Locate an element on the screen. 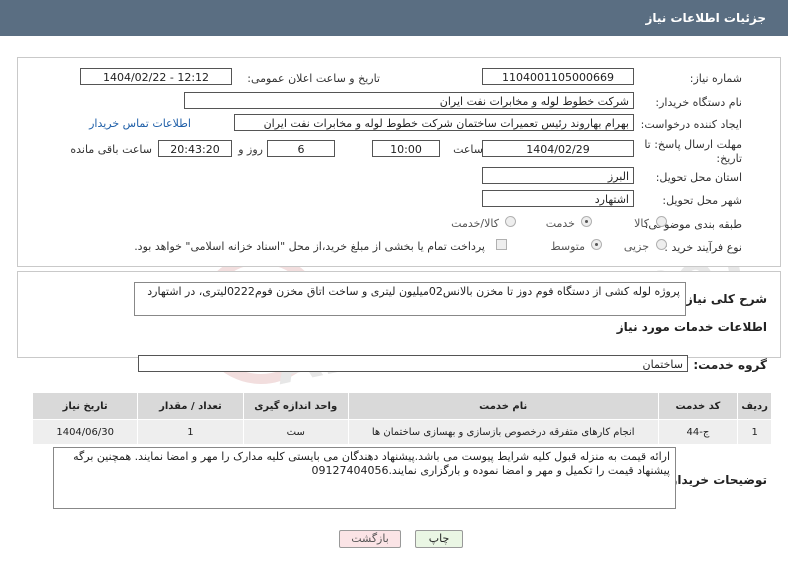 This screenshot has width=788, height=566. buyer-notes-label: توضیحات خریدار: is located at coordinates (716, 480).